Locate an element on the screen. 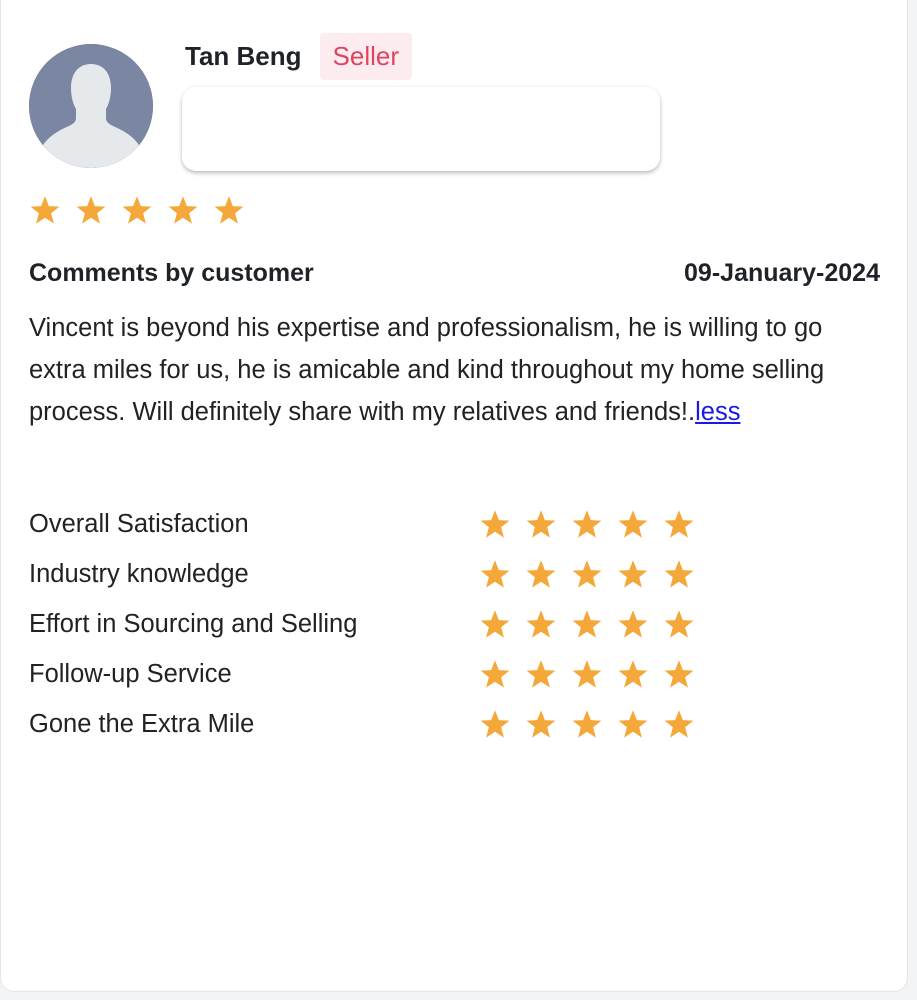 Image resolution: width=917 pixels, height=1000 pixels. rating-row: Overall Satisfaction is located at coordinates (379, 524).